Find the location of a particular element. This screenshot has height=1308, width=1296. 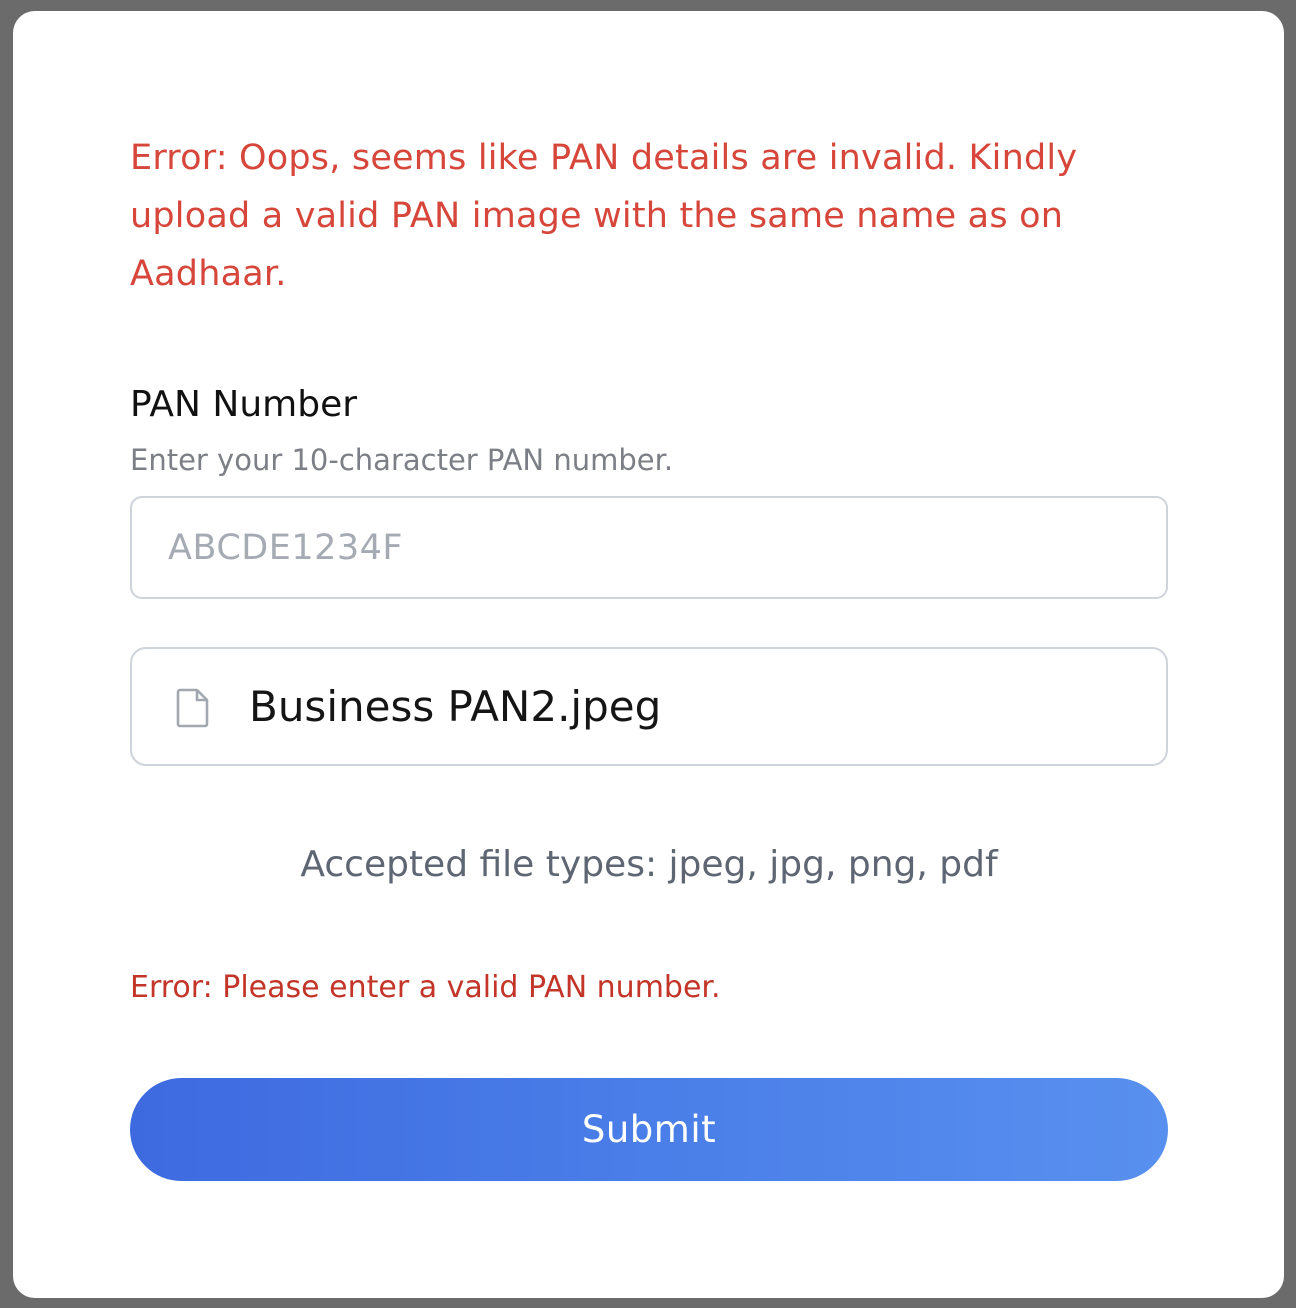

file-icon is located at coordinates (192, 708).